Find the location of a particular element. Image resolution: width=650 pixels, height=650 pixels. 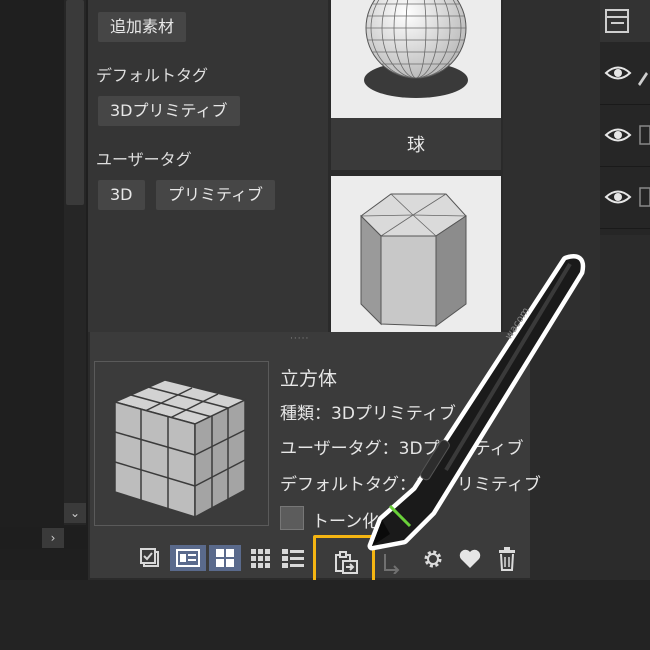

scroll-right-arrow-icon: › is located at coordinates (53, 538).